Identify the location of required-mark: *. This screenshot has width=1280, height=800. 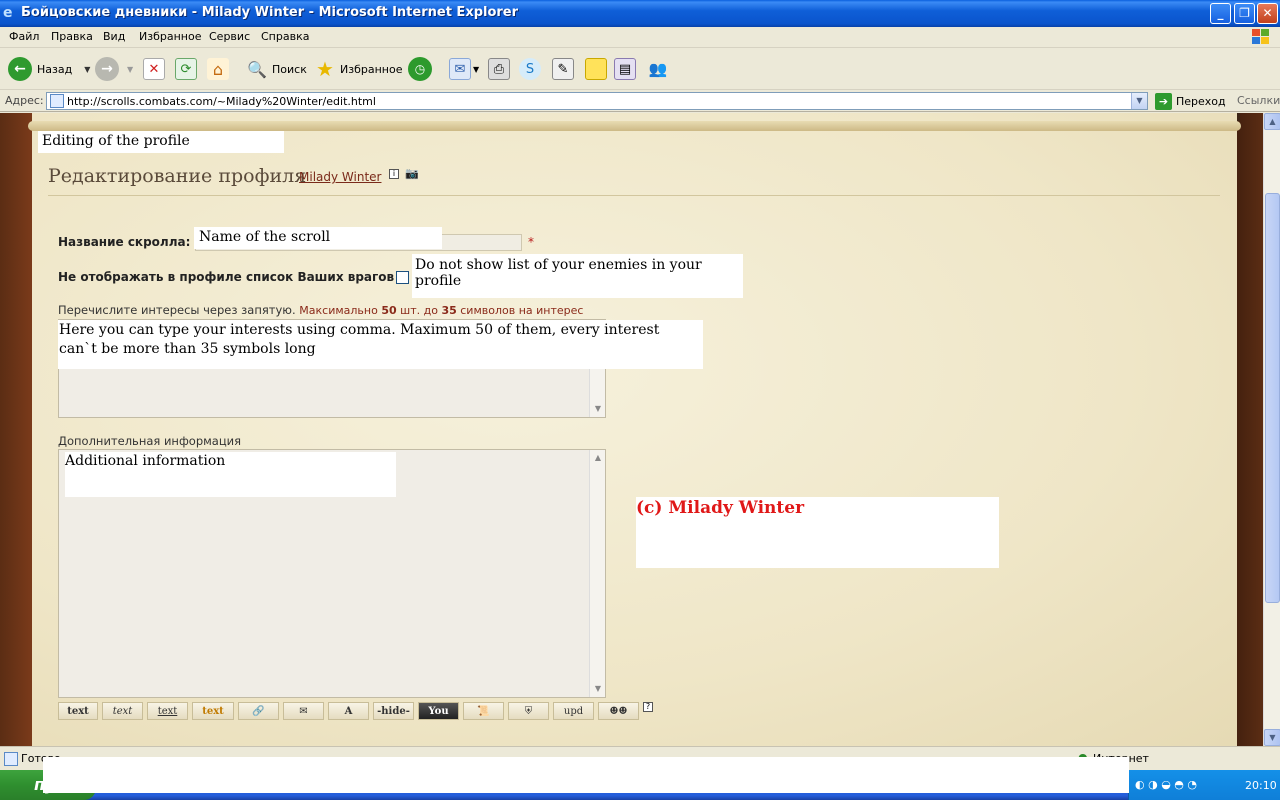
(531, 242).